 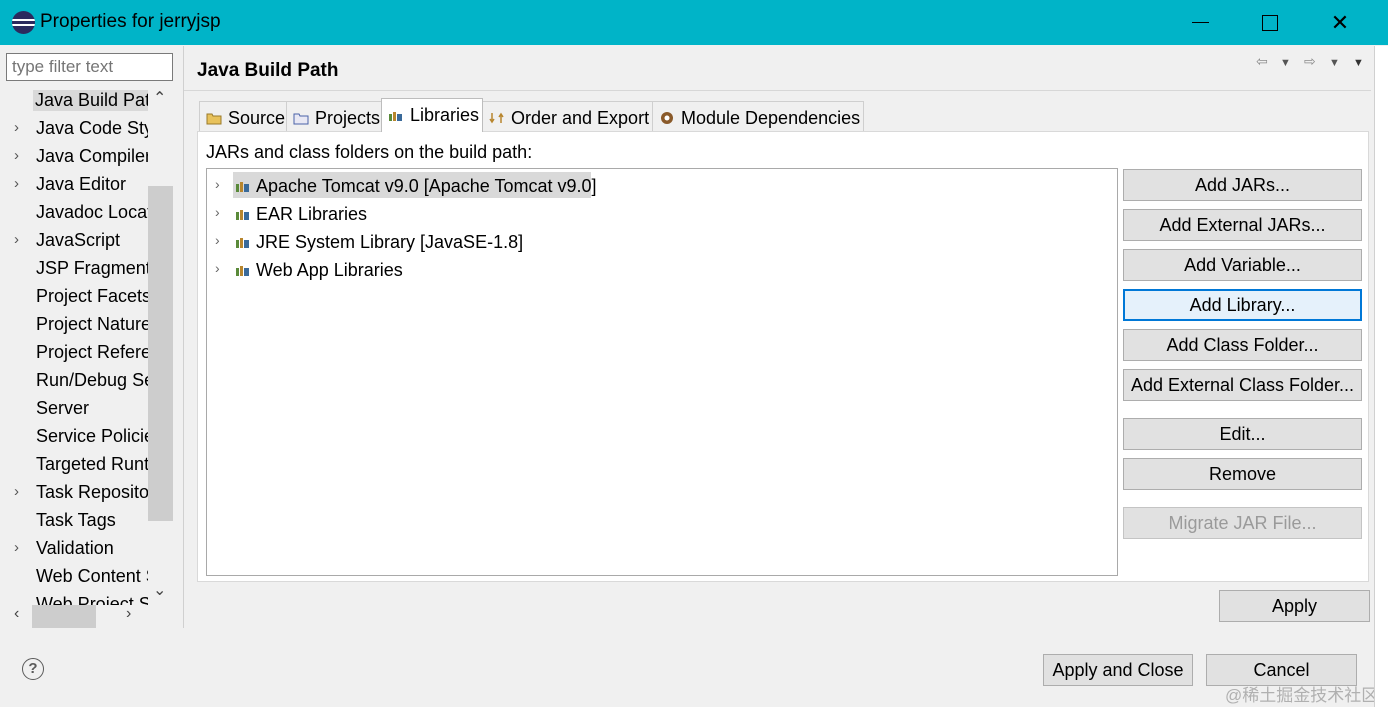 What do you see at coordinates (74, 128) in the screenshot?
I see `nav-item: › Java Code Style` at bounding box center [74, 128].